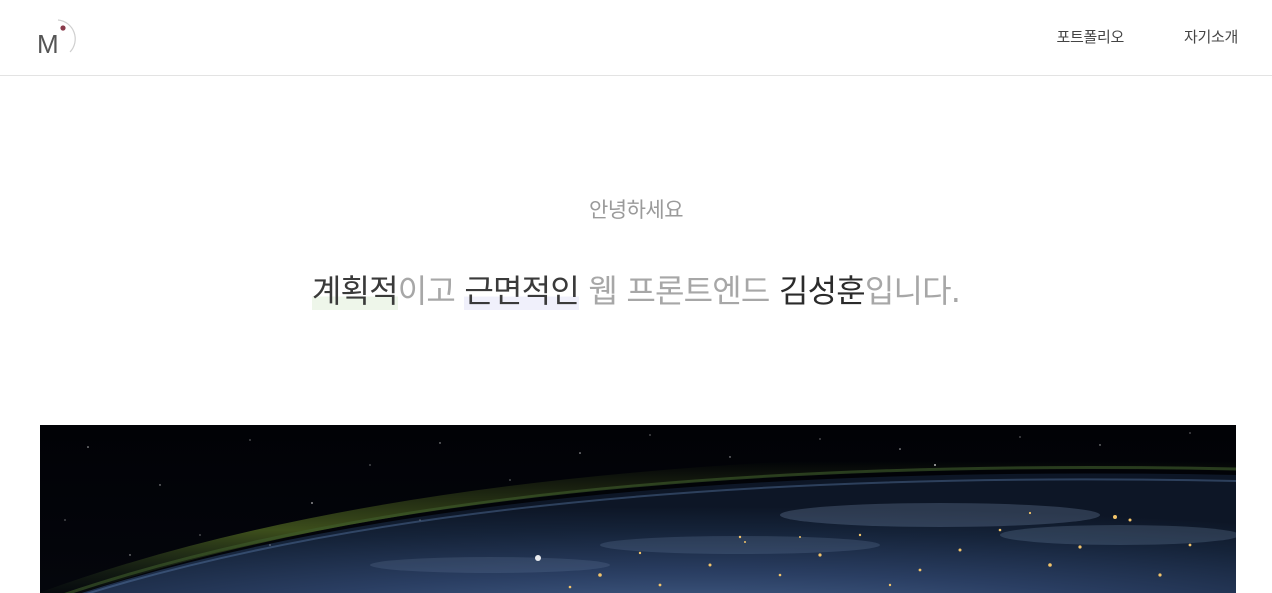  What do you see at coordinates (912, 291) in the screenshot?
I see `headline-ending: 입니다.` at bounding box center [912, 291].